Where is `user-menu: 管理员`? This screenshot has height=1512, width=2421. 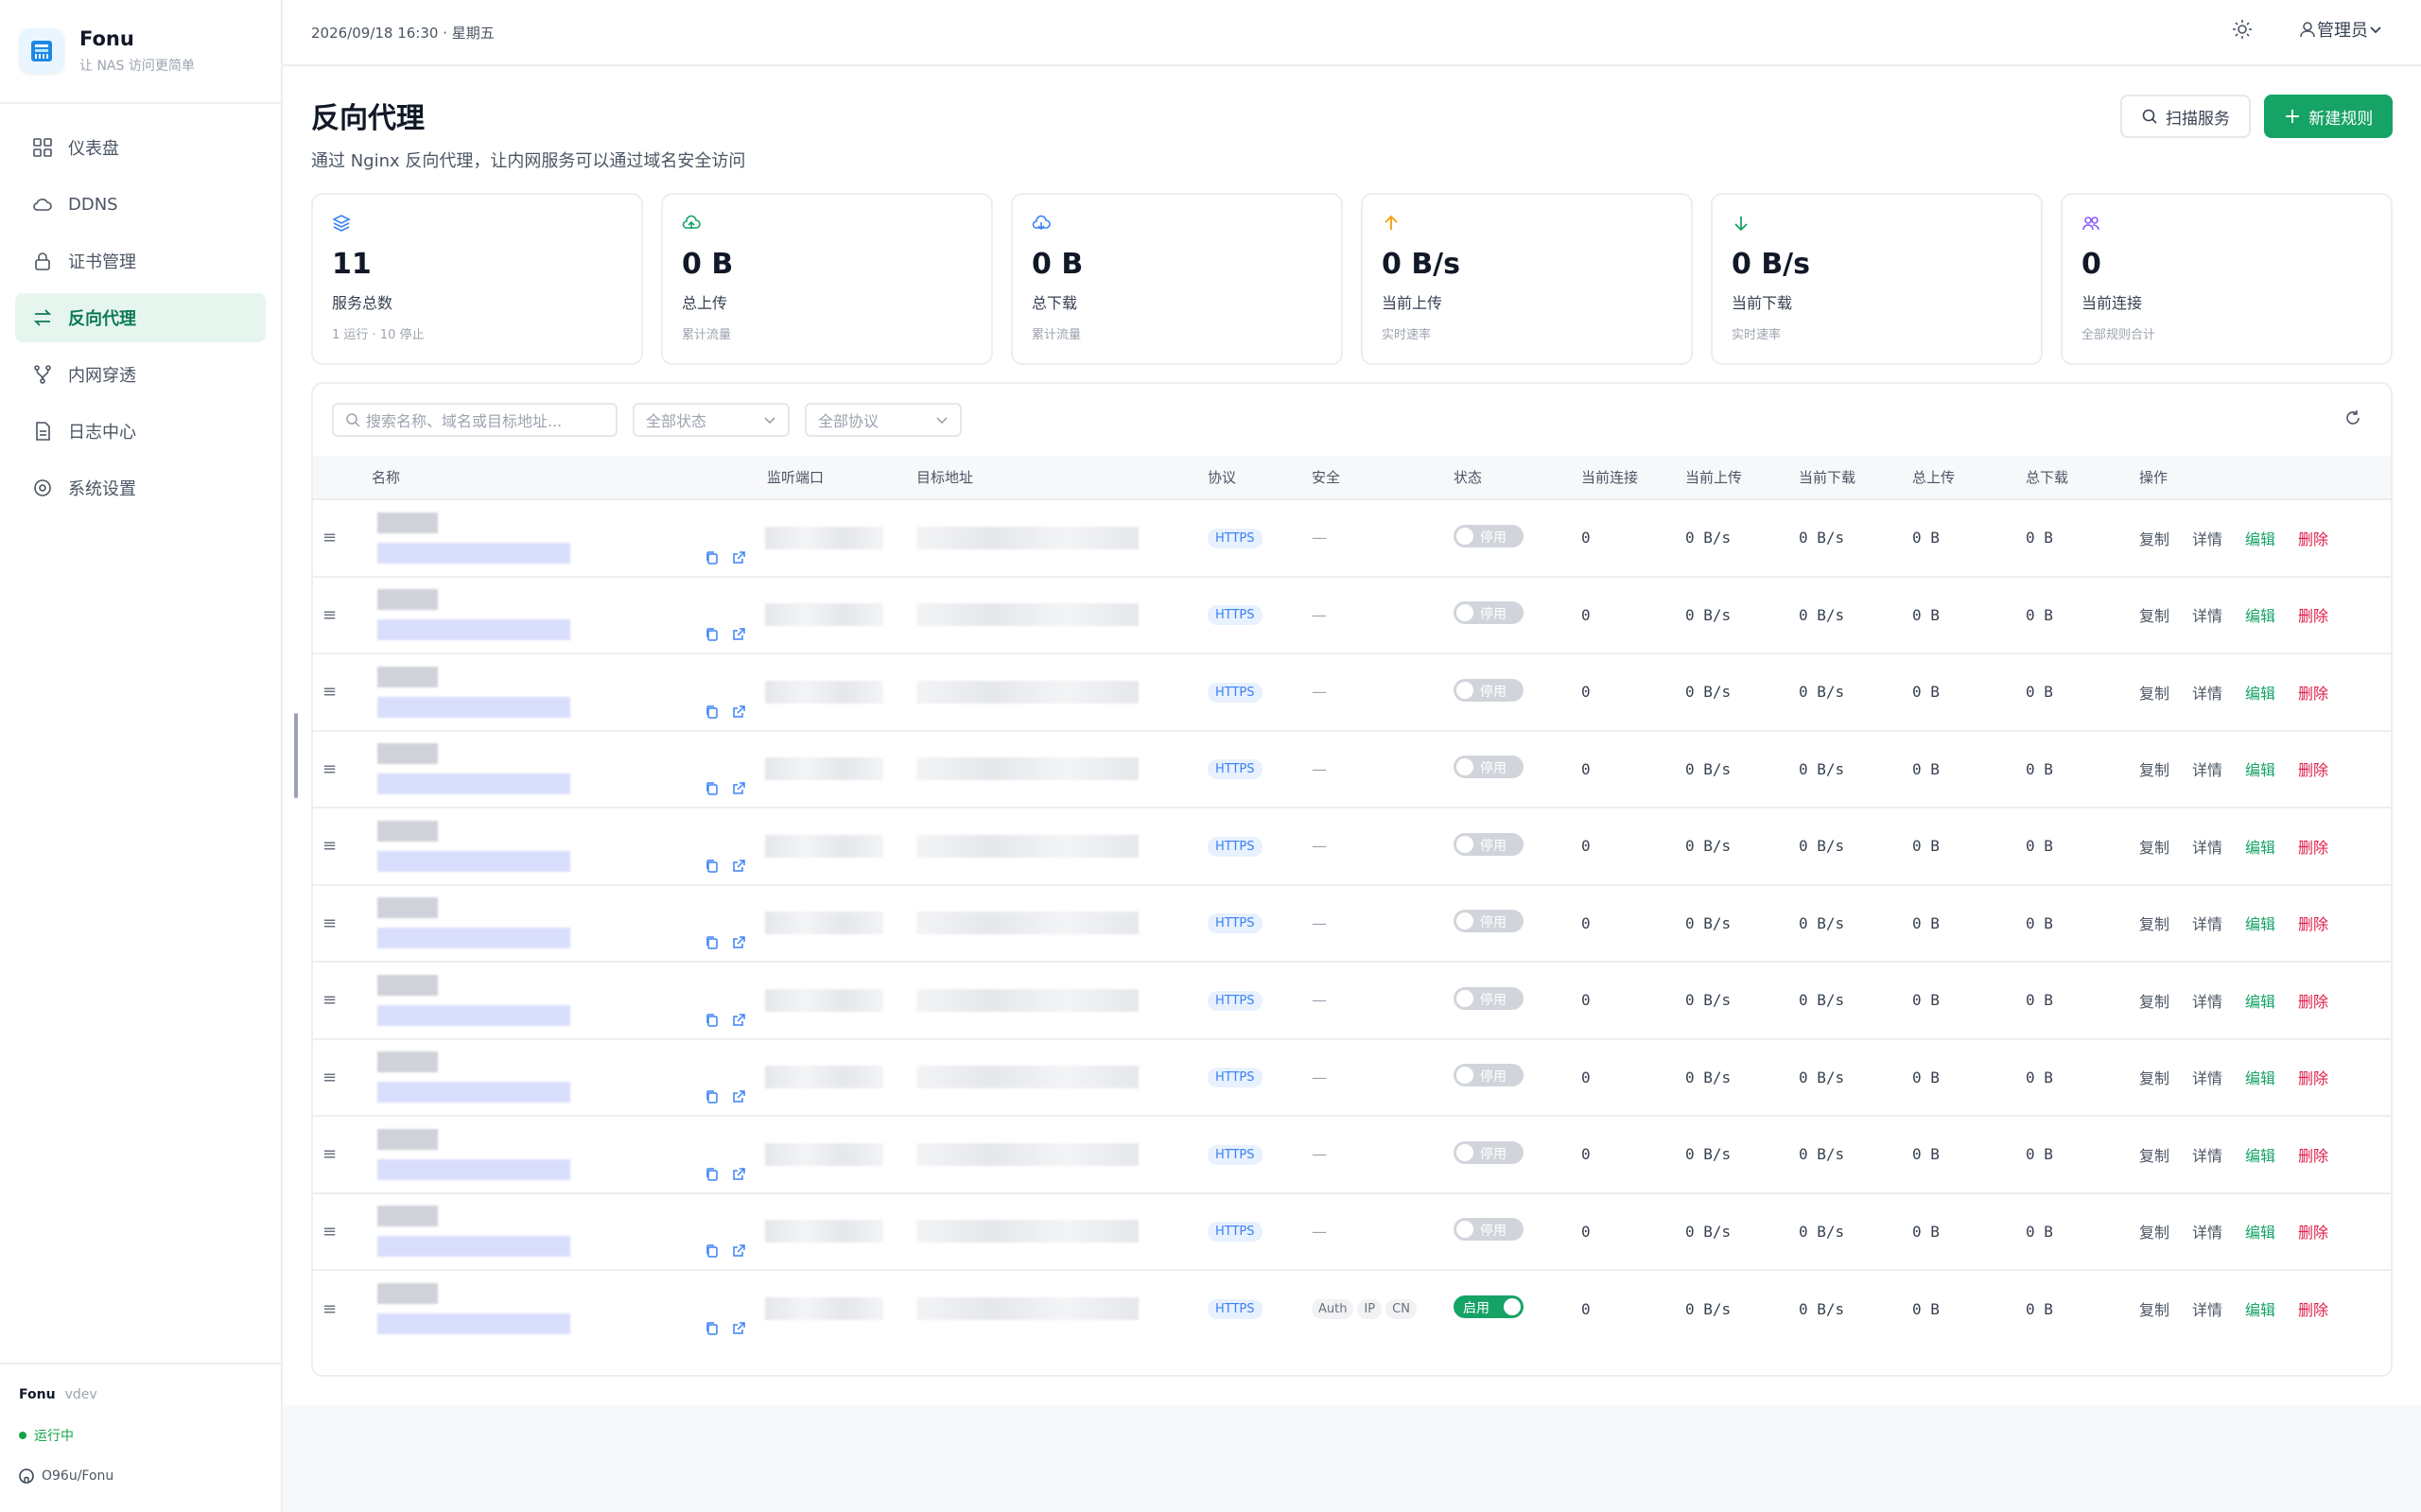 user-menu: 管理员 is located at coordinates (2340, 30).